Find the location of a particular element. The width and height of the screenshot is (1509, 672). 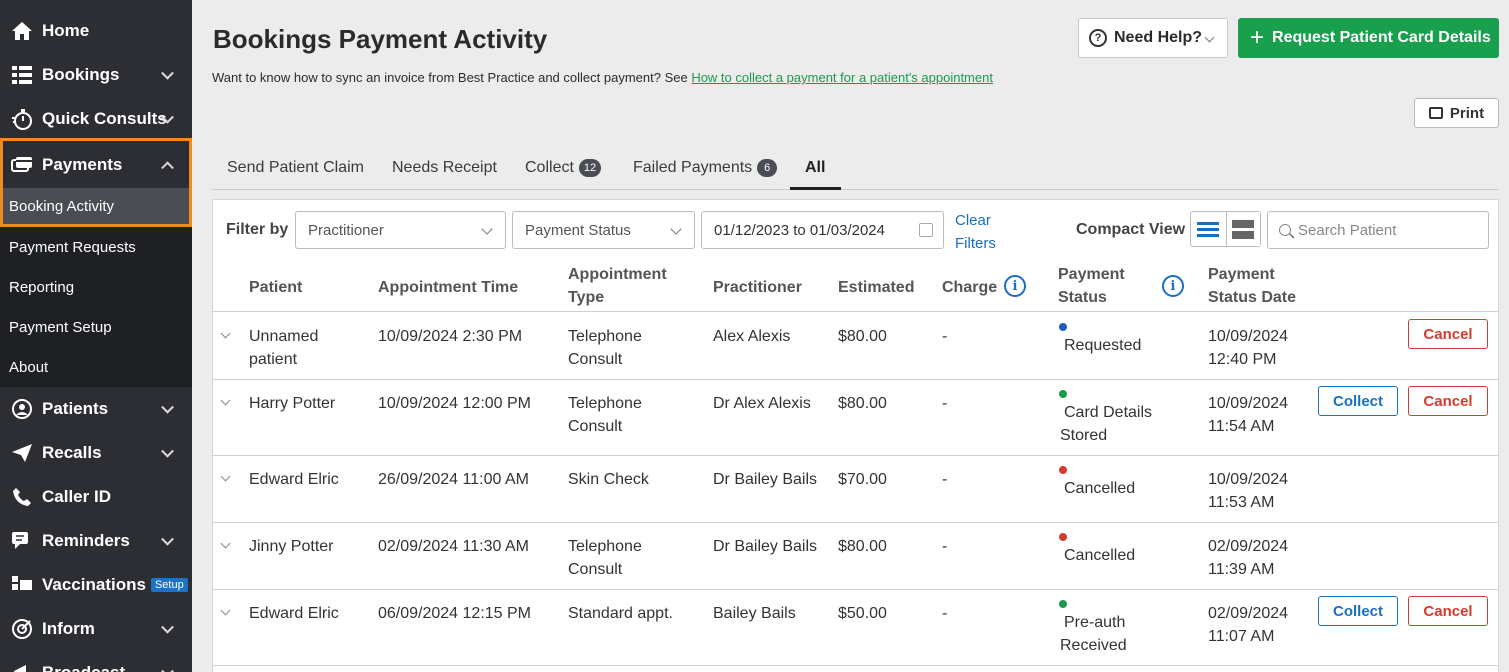

vaccination-icon is located at coordinates (22, 585).